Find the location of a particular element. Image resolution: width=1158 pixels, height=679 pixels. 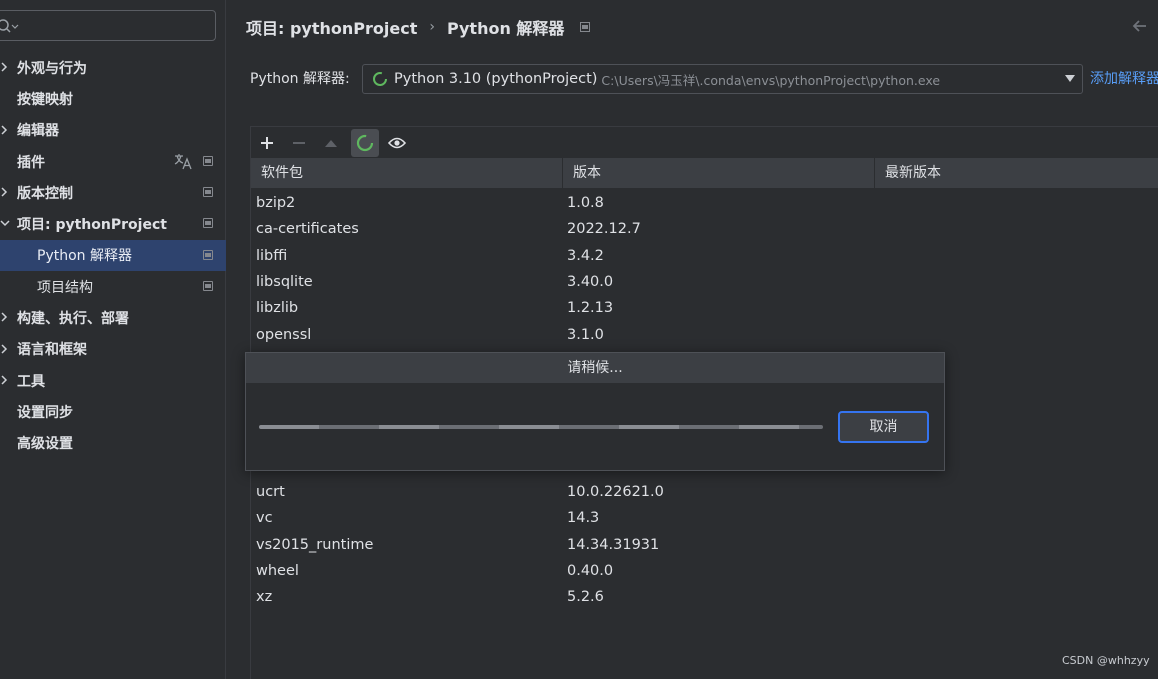

sidebar-item-label: 项目: pythonProject is located at coordinates (92, 225).